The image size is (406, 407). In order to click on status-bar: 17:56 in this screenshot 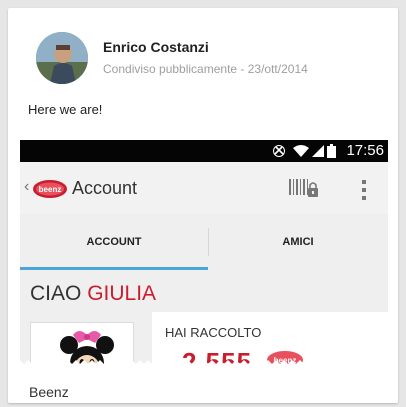, I will do `click(204, 151)`.